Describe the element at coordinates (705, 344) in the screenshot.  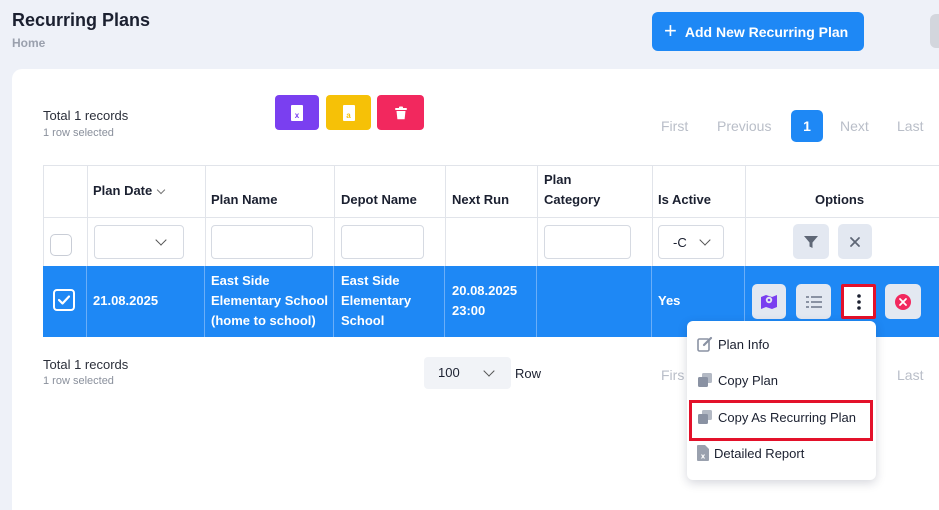
I see `edit-icon` at that location.